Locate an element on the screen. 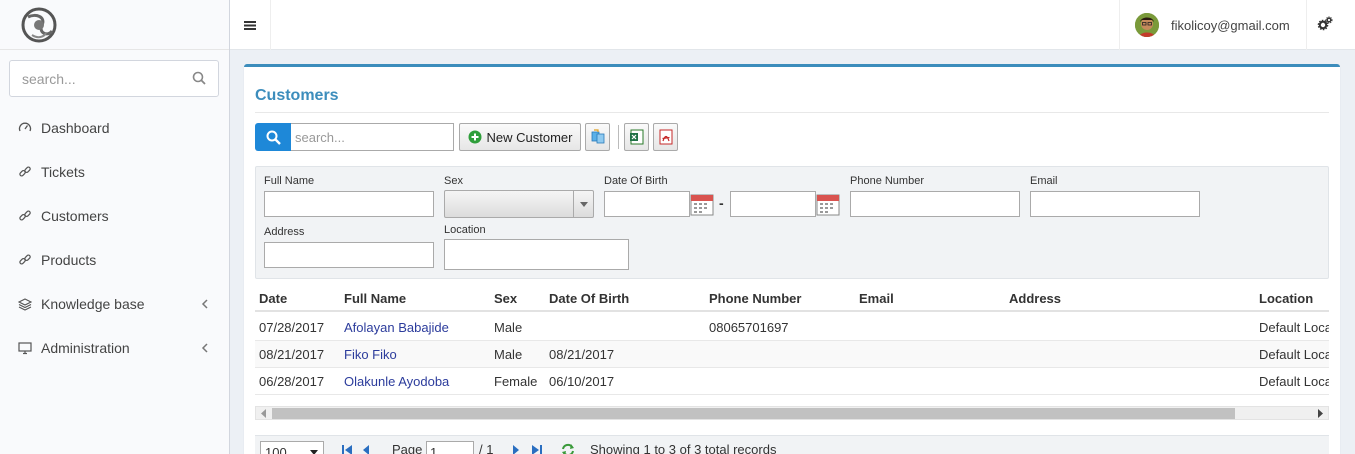 Image resolution: width=1355 pixels, height=454 pixels. cell-phone-number: 08065701697 is located at coordinates (749, 327).